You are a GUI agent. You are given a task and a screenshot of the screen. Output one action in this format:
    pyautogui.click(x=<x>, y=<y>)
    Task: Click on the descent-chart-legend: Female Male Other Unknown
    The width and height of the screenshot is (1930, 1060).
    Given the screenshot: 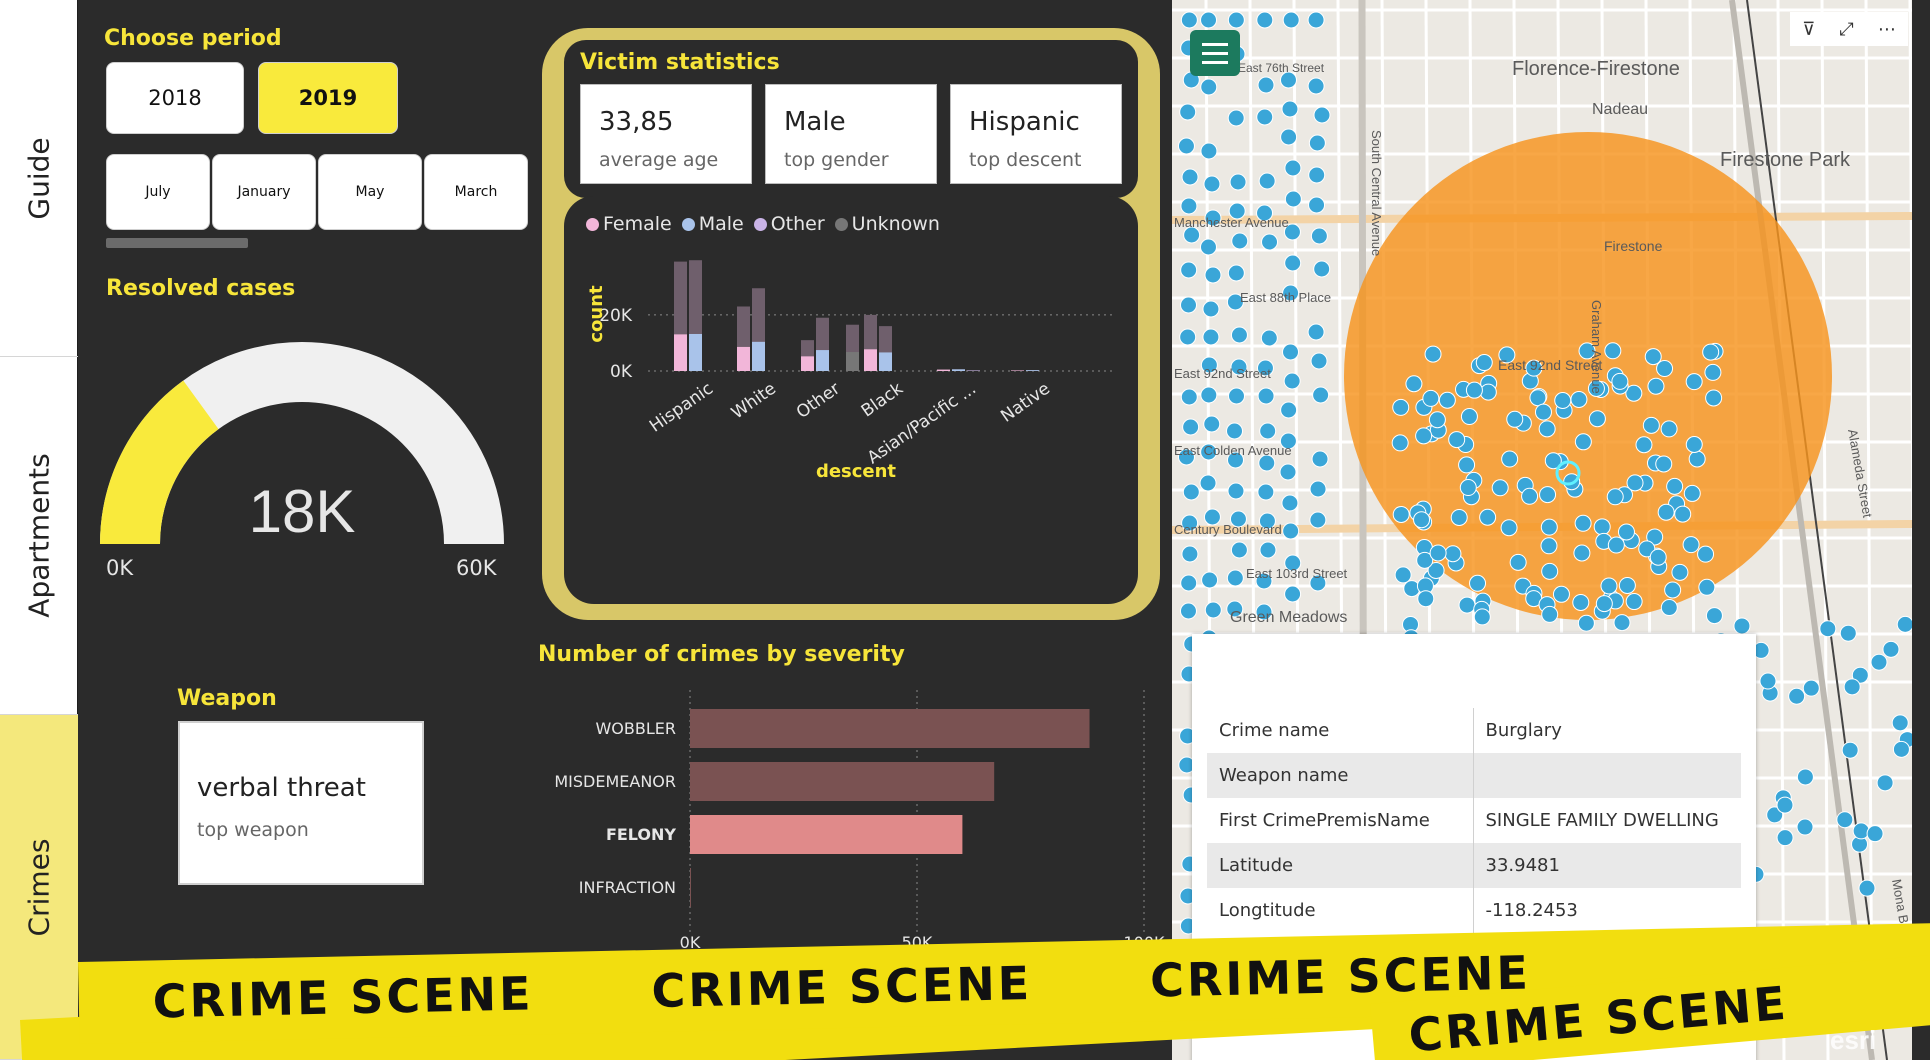 What is the action you would take?
    pyautogui.click(x=763, y=224)
    